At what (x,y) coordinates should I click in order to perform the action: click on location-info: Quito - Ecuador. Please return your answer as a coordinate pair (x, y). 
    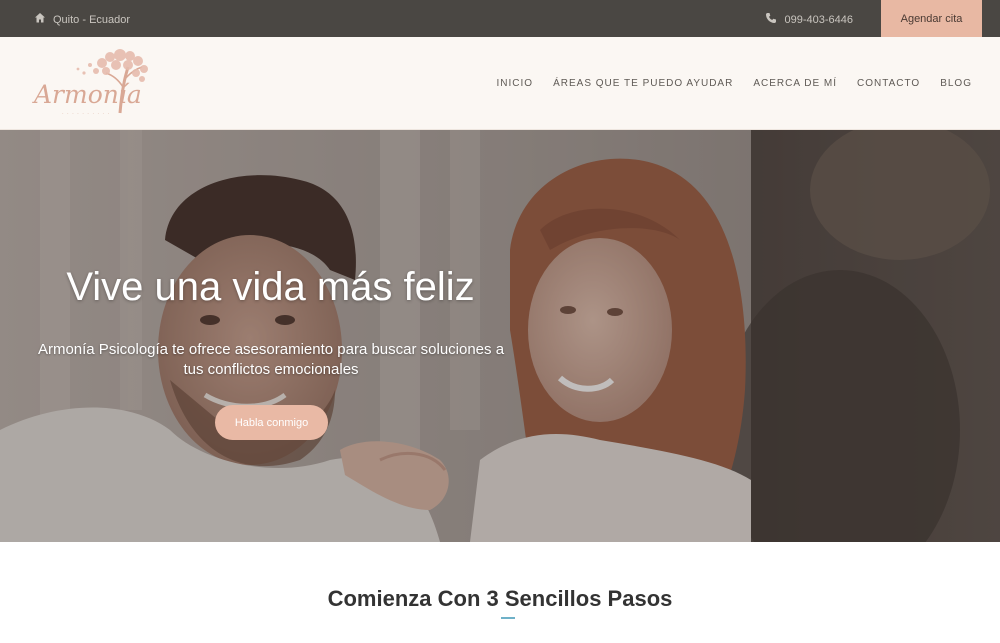
    Looking at the image, I should click on (82, 19).